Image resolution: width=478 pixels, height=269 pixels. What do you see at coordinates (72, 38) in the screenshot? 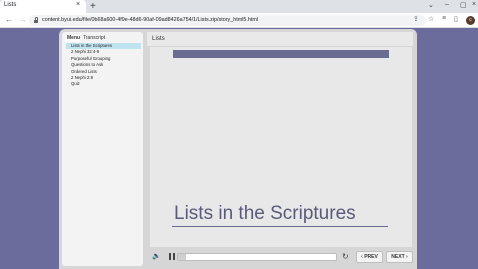
I see `tab-menu: Menu` at bounding box center [72, 38].